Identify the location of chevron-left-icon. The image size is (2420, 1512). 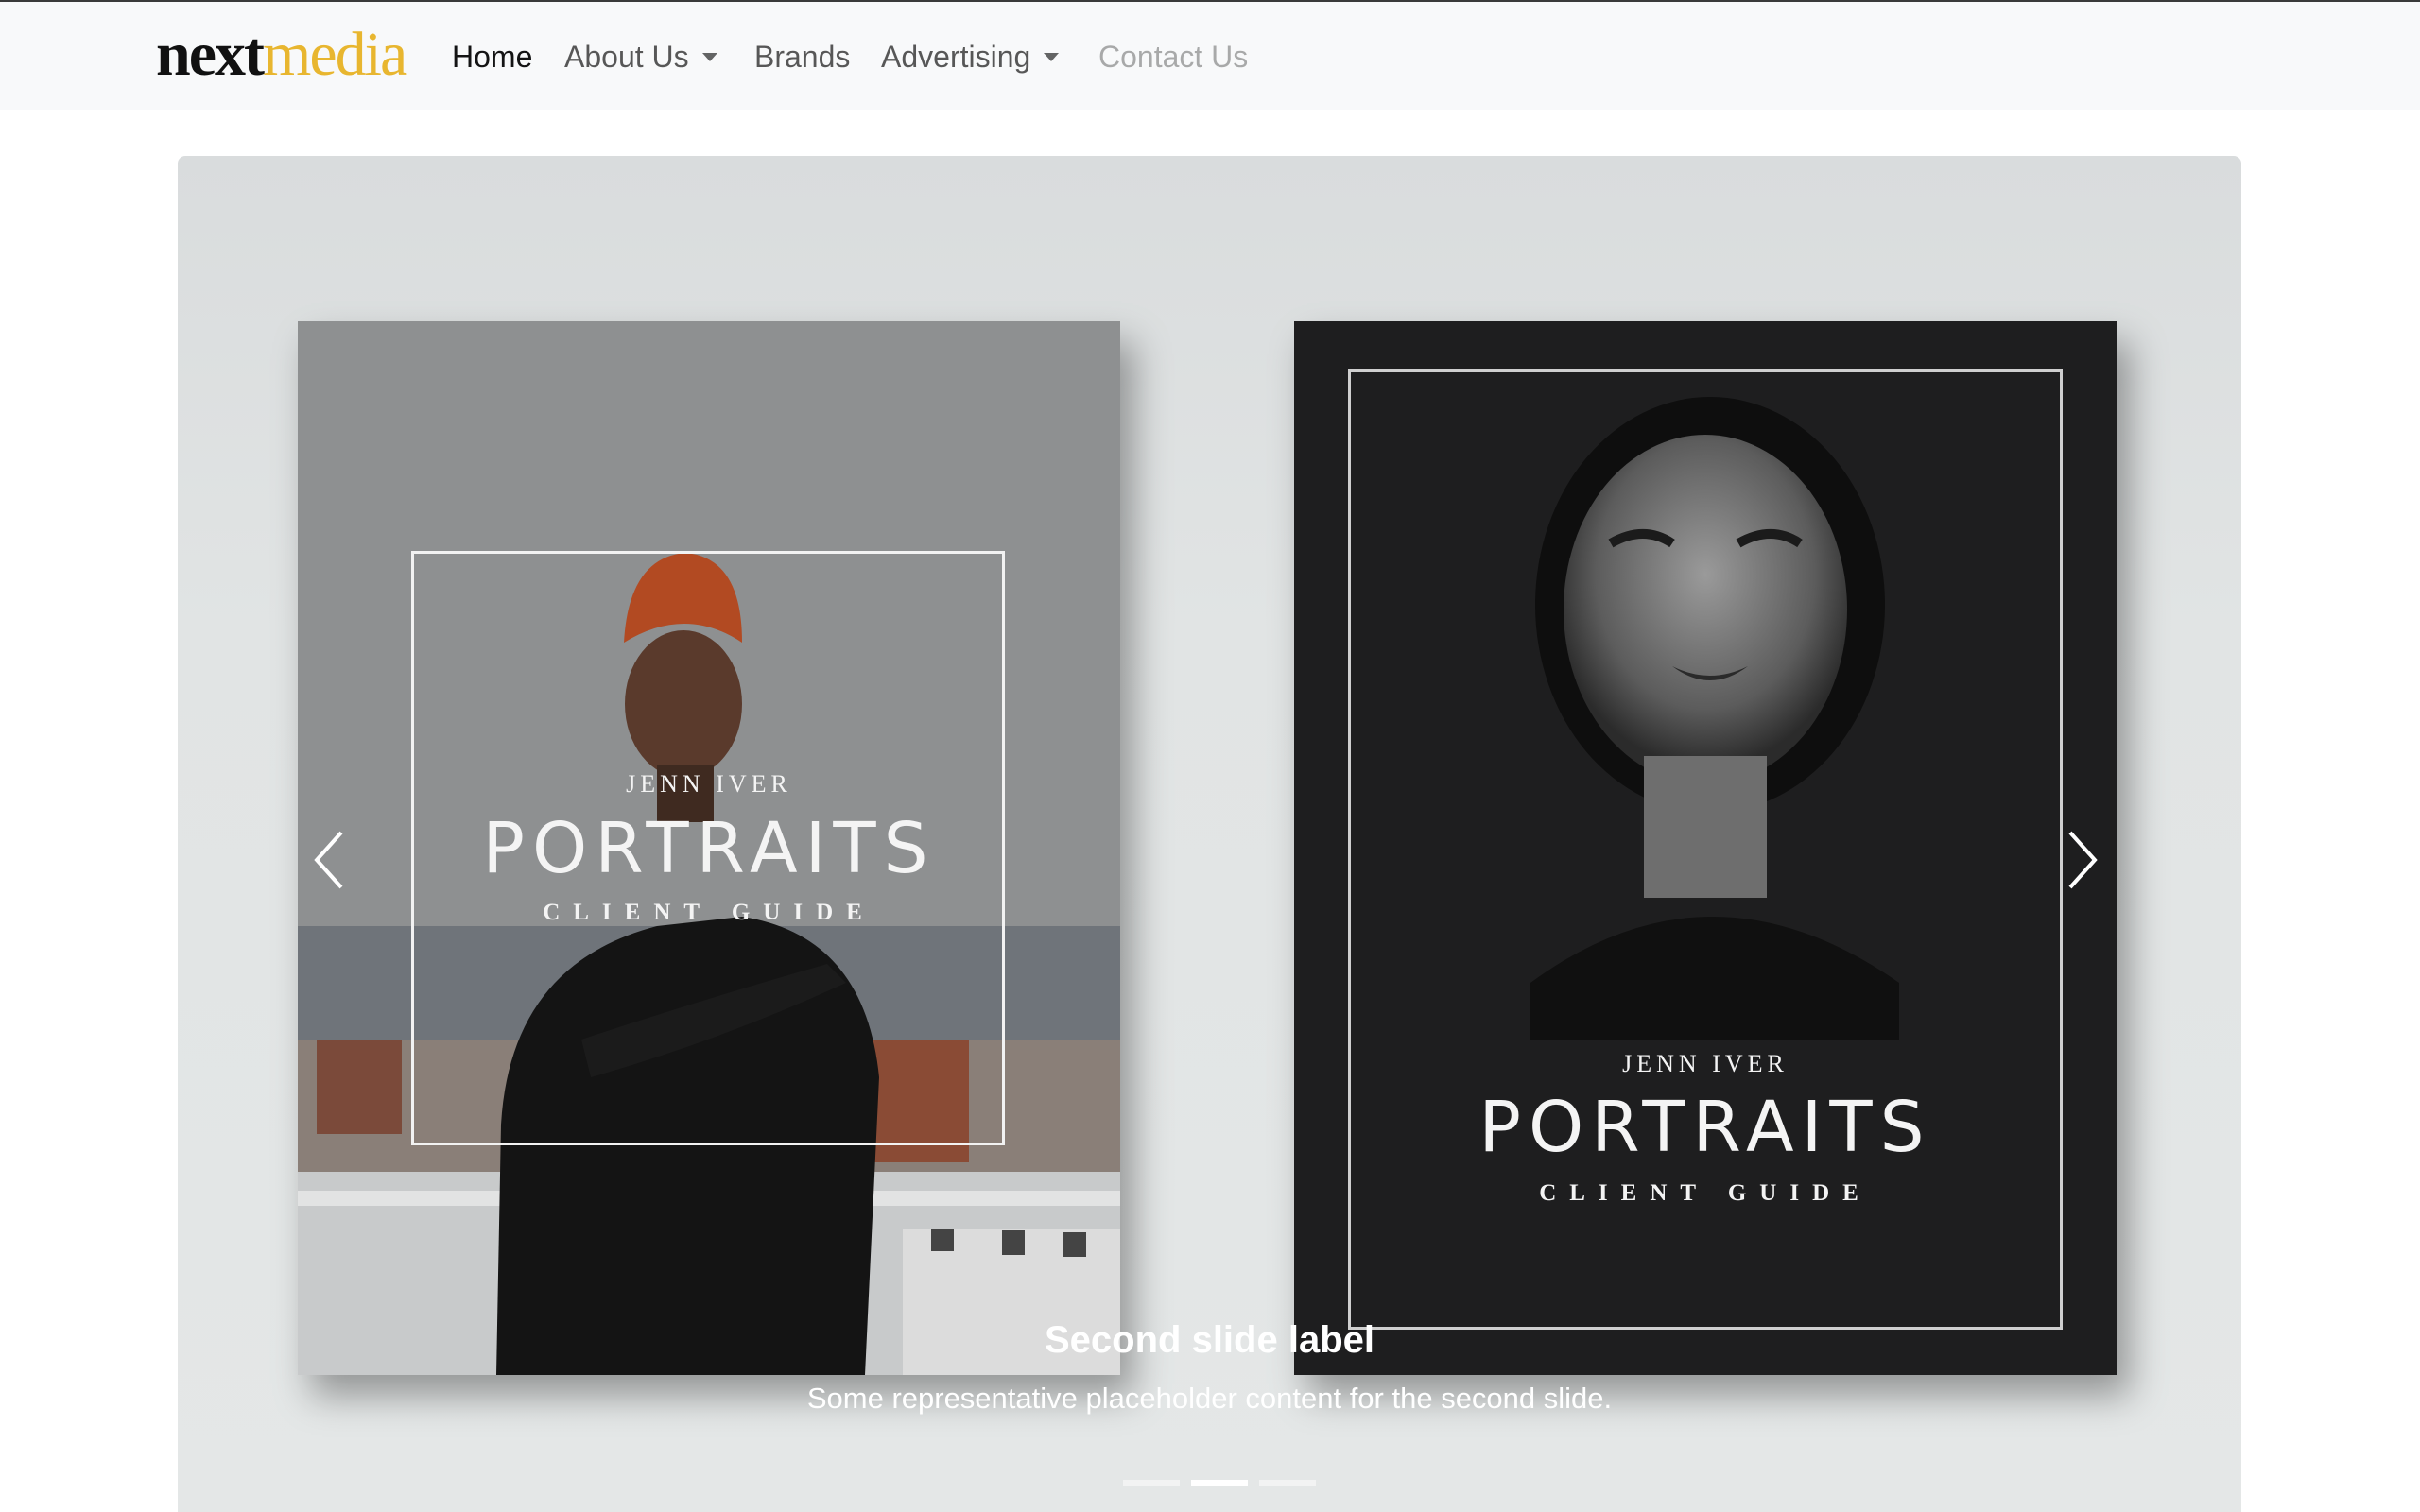
(328, 860).